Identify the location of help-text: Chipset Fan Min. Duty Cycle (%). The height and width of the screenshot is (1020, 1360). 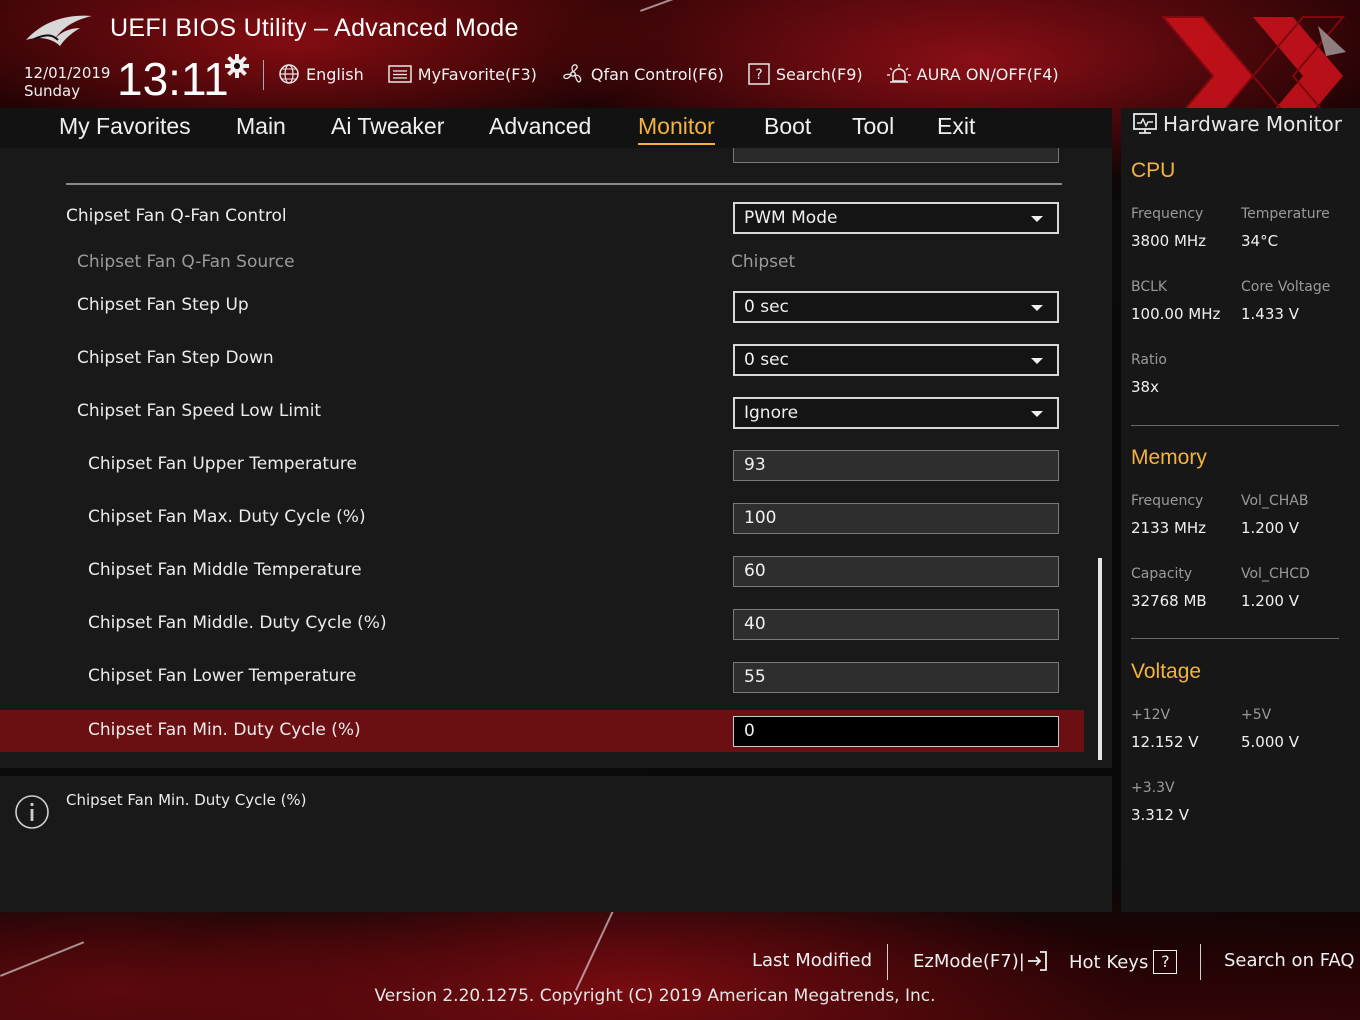
(186, 800).